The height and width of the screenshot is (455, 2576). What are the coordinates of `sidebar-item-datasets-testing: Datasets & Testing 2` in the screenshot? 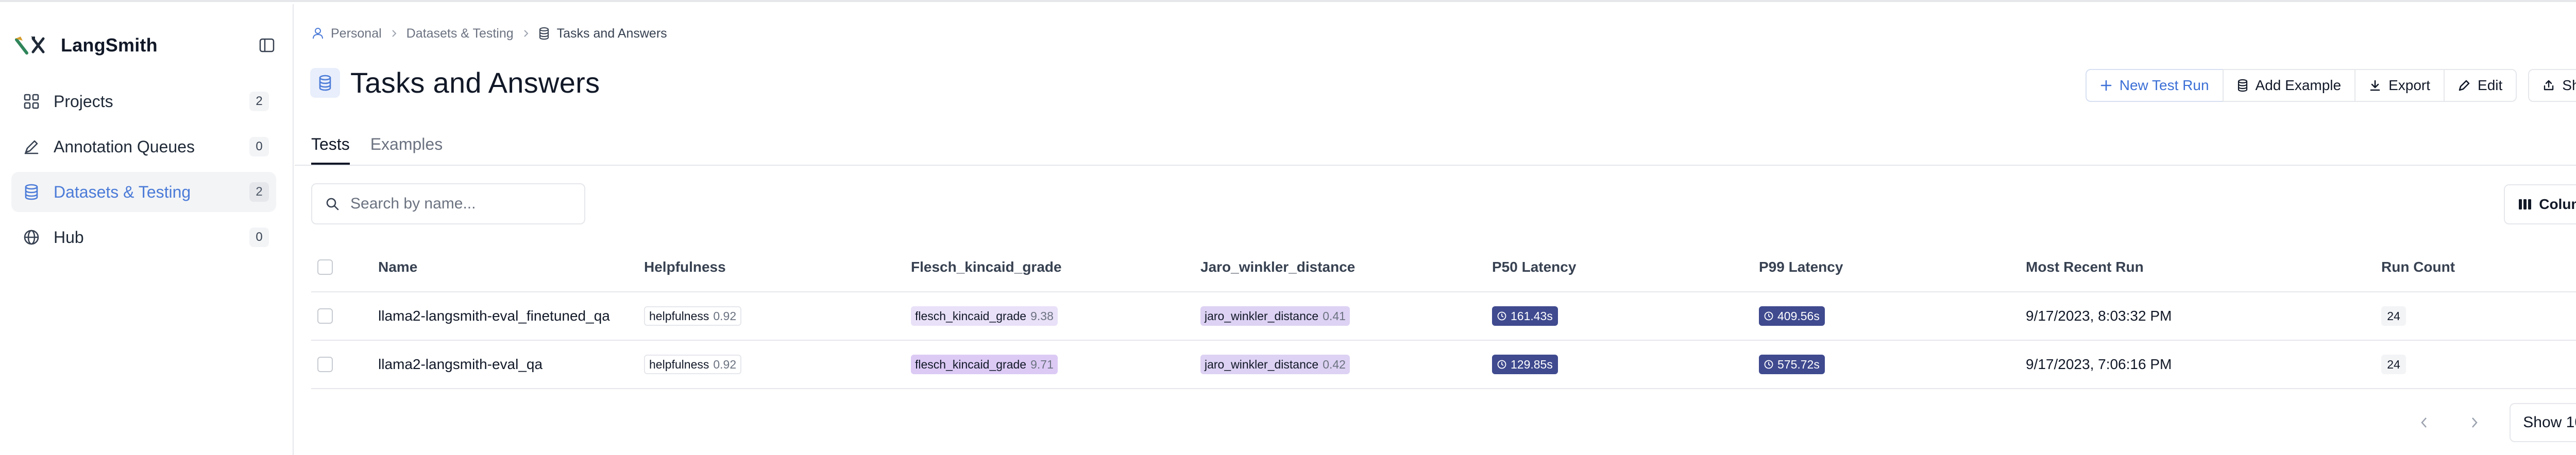 It's located at (143, 192).